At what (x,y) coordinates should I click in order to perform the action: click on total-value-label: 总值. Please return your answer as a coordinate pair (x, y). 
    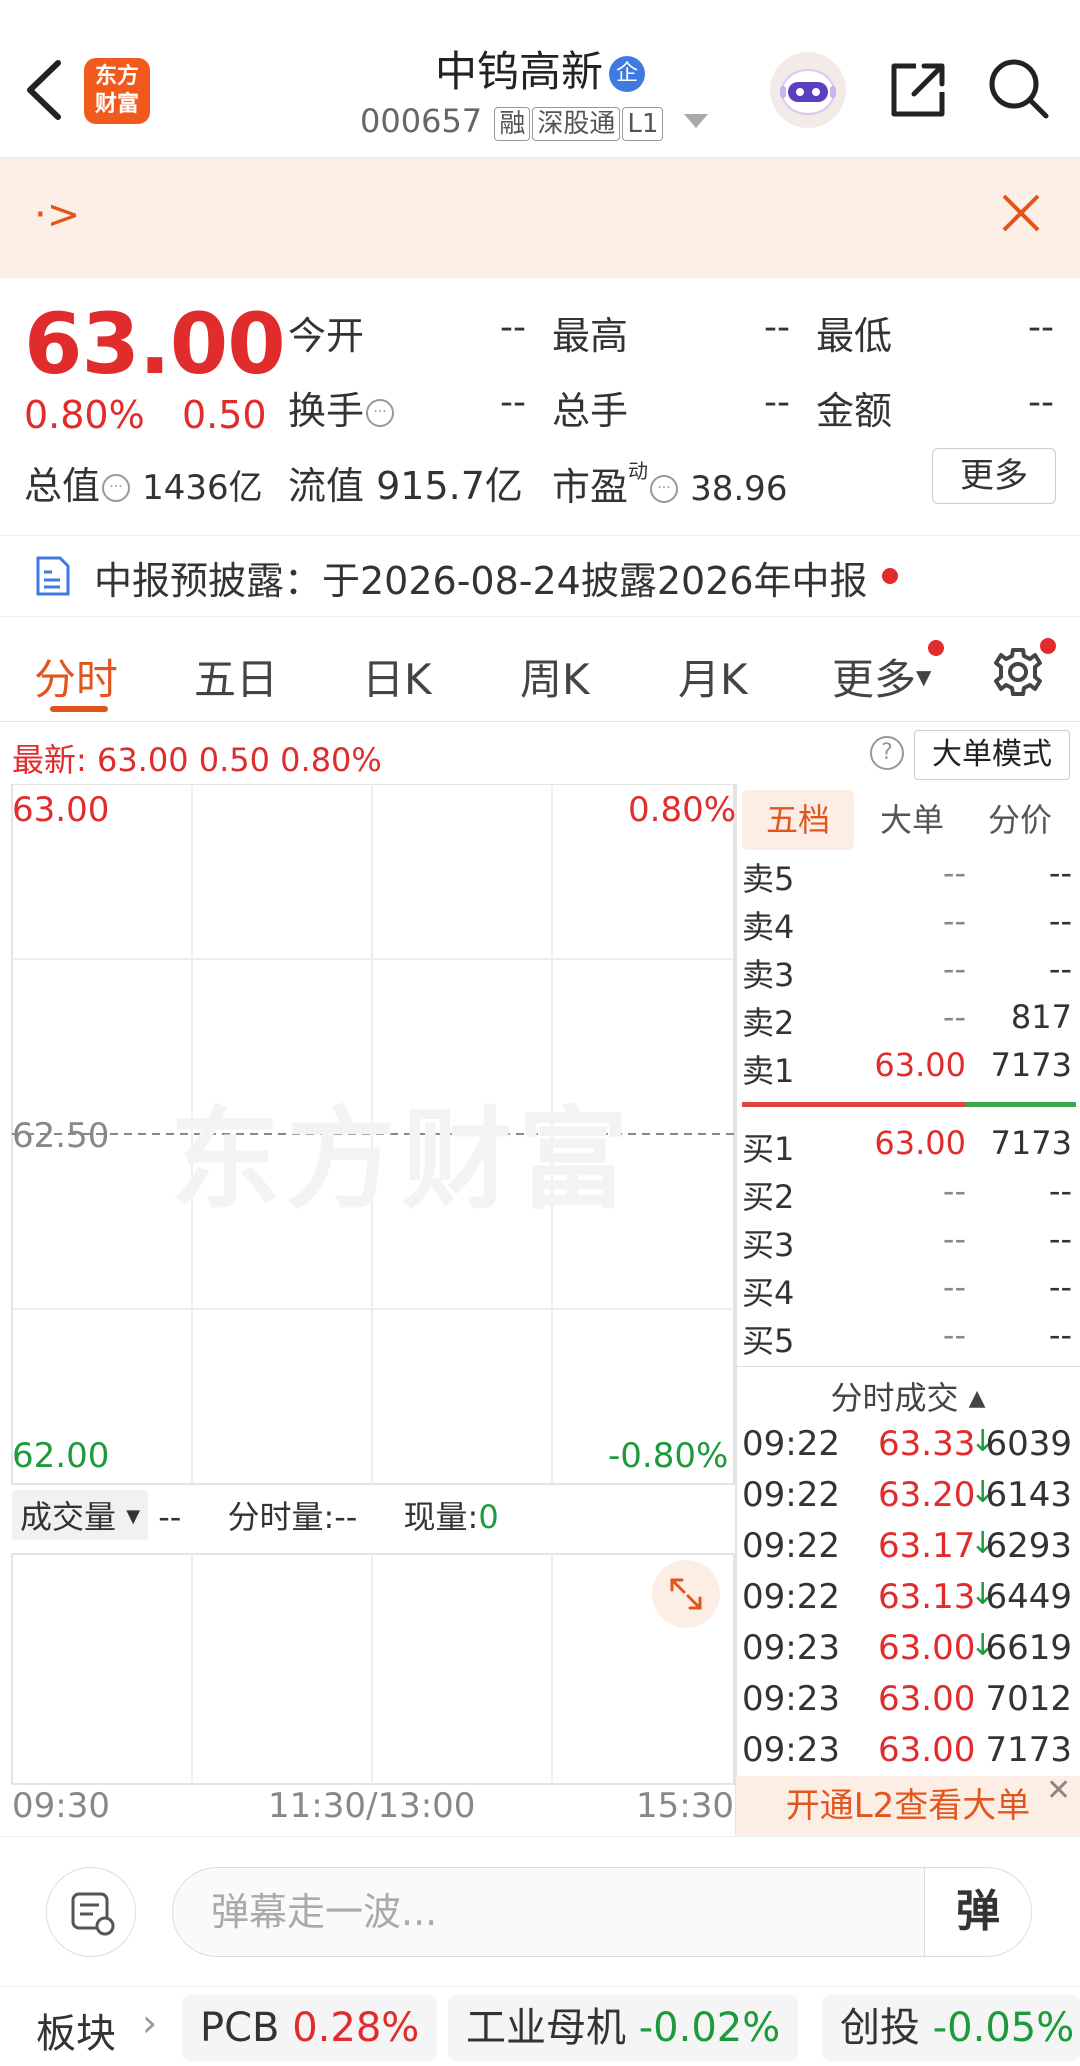
    Looking at the image, I should click on (62, 486).